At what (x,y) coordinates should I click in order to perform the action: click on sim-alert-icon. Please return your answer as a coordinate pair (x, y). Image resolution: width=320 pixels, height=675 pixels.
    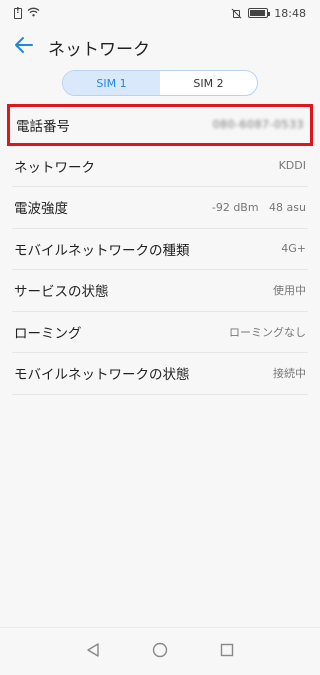
    Looking at the image, I should click on (18, 12).